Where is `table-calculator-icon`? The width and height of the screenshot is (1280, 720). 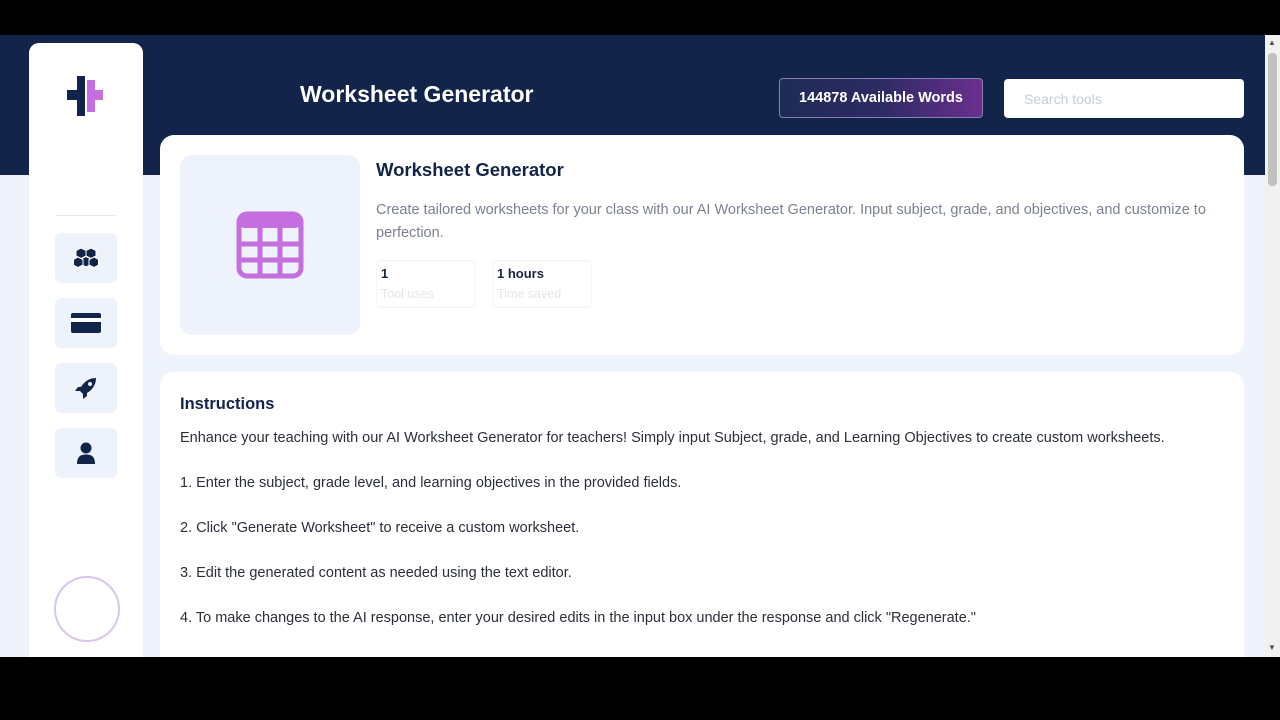
table-calculator-icon is located at coordinates (270, 245).